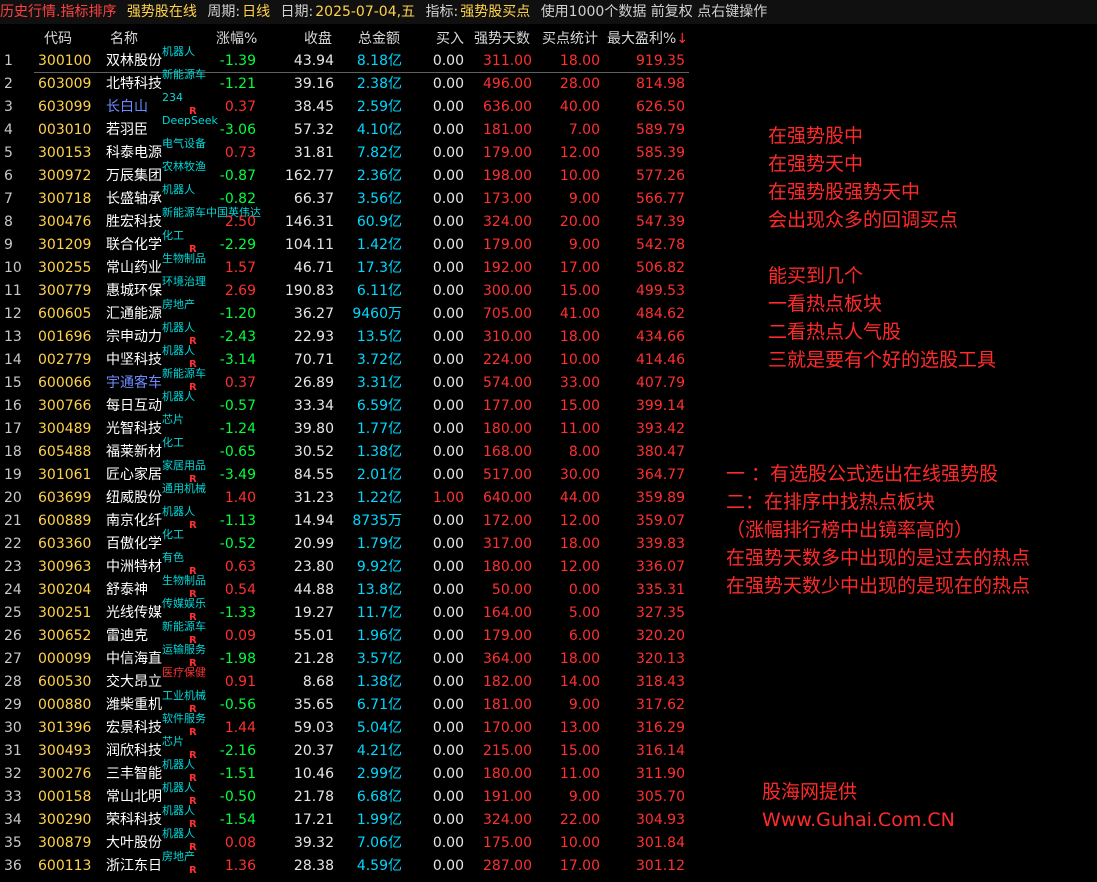 The height and width of the screenshot is (882, 1097). I want to click on close-price: 26.89, so click(313, 383).